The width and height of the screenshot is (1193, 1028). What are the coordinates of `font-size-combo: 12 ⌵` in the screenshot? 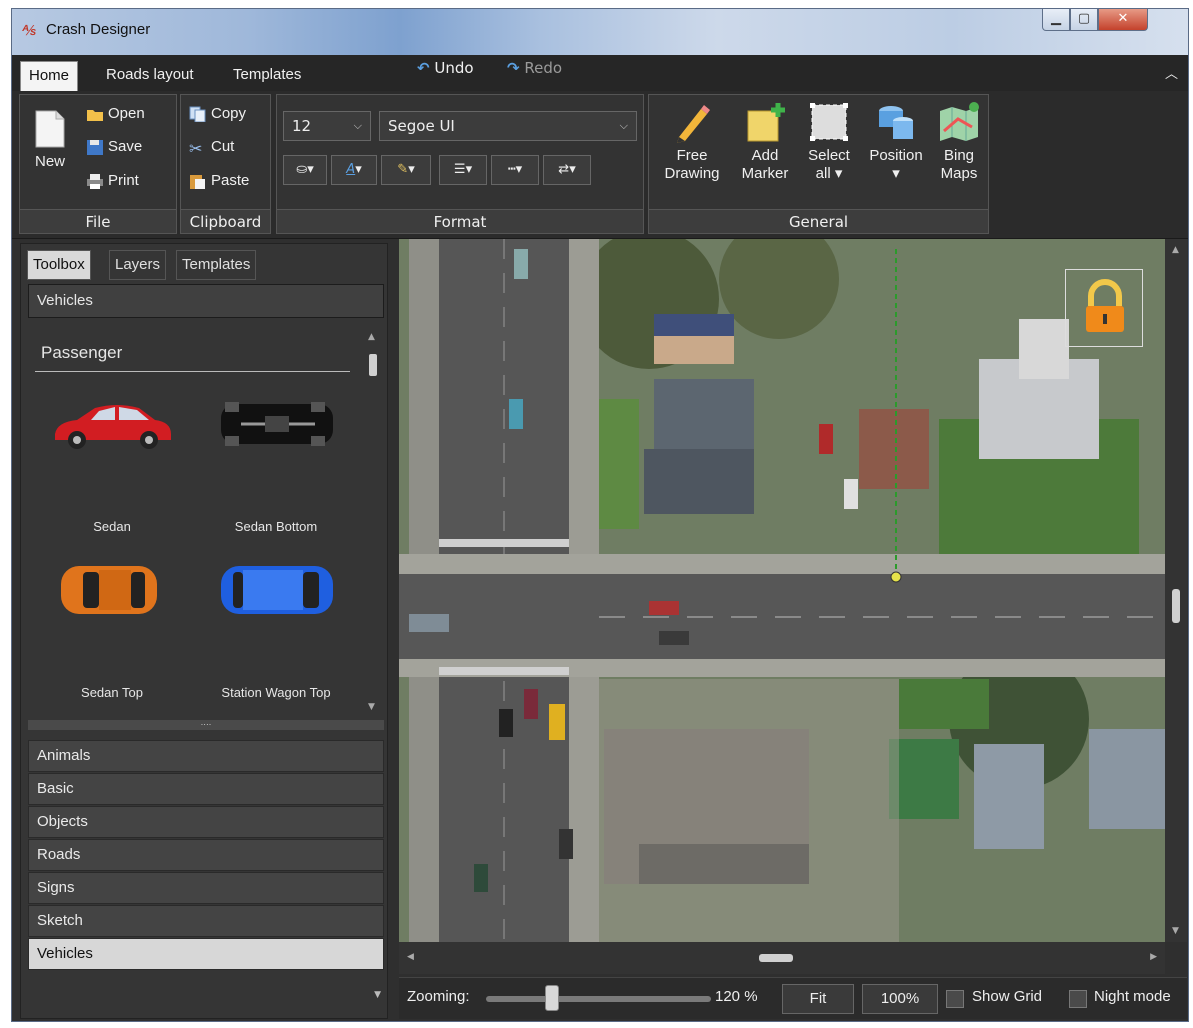 It's located at (327, 126).